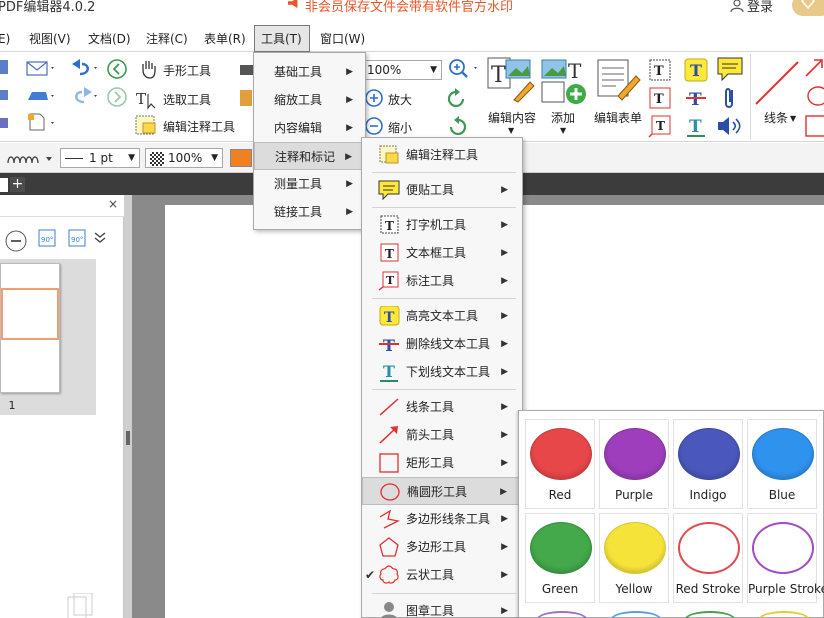 The width and height of the screenshot is (824, 618). I want to click on edit-annotation-label: 编辑注释工具, so click(199, 126).